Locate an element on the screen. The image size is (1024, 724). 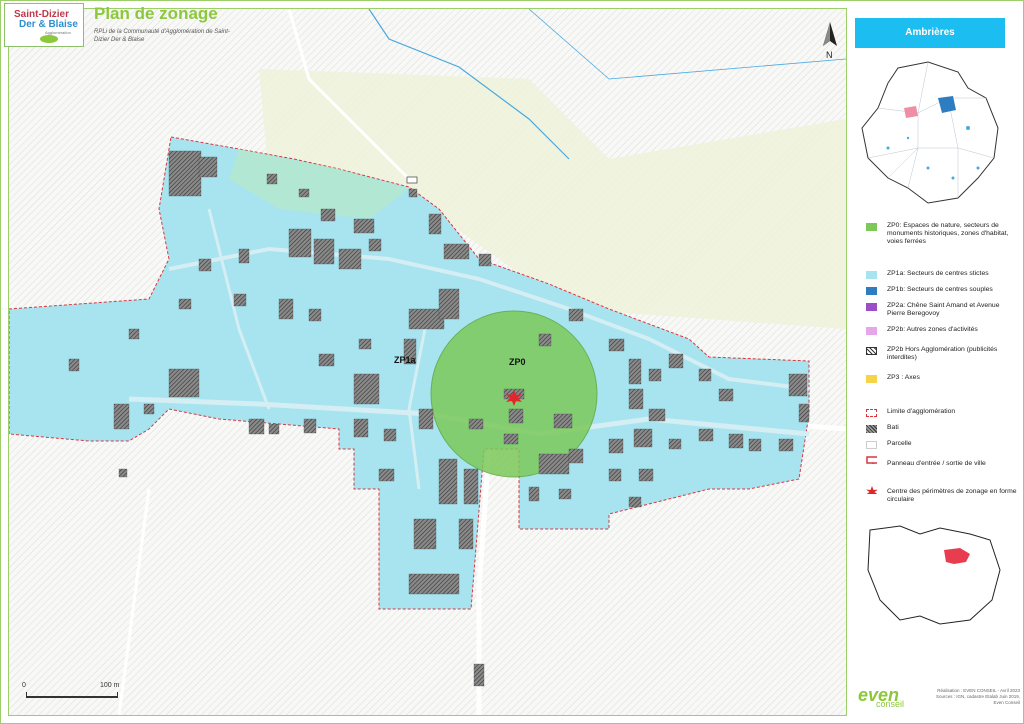
label-zp1a: ZP1a is located at coordinates (405, 360).